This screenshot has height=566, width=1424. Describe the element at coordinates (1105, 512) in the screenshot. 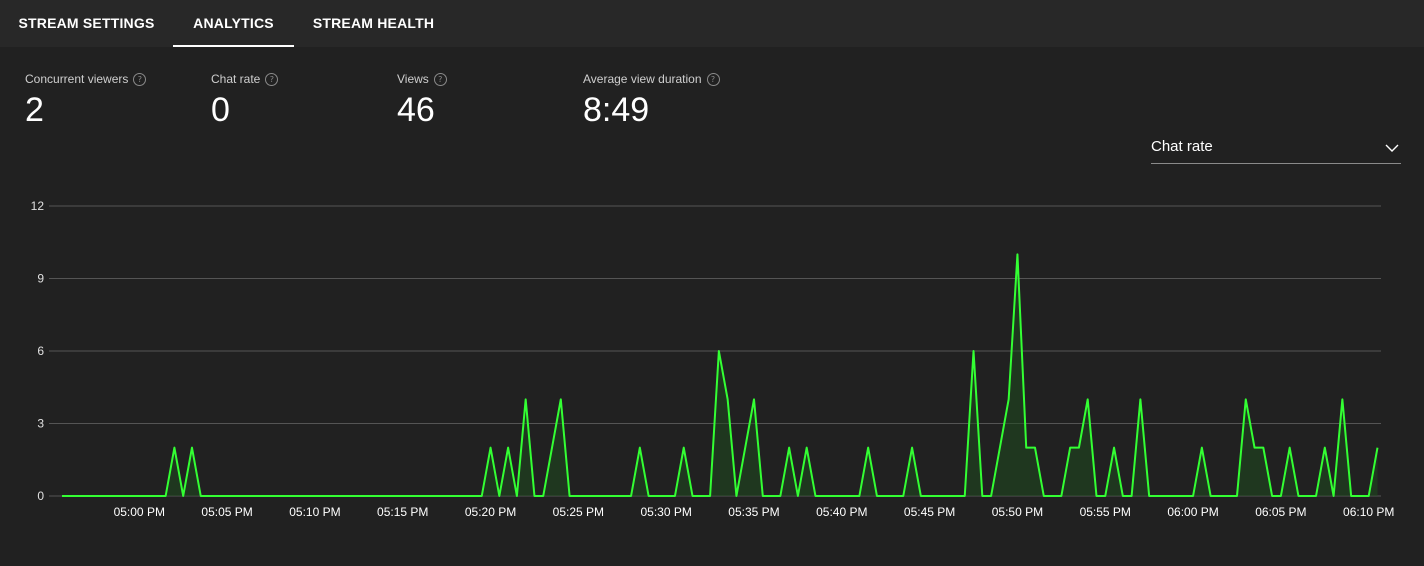

I see `x-tick-label: 05:55 PM` at that location.